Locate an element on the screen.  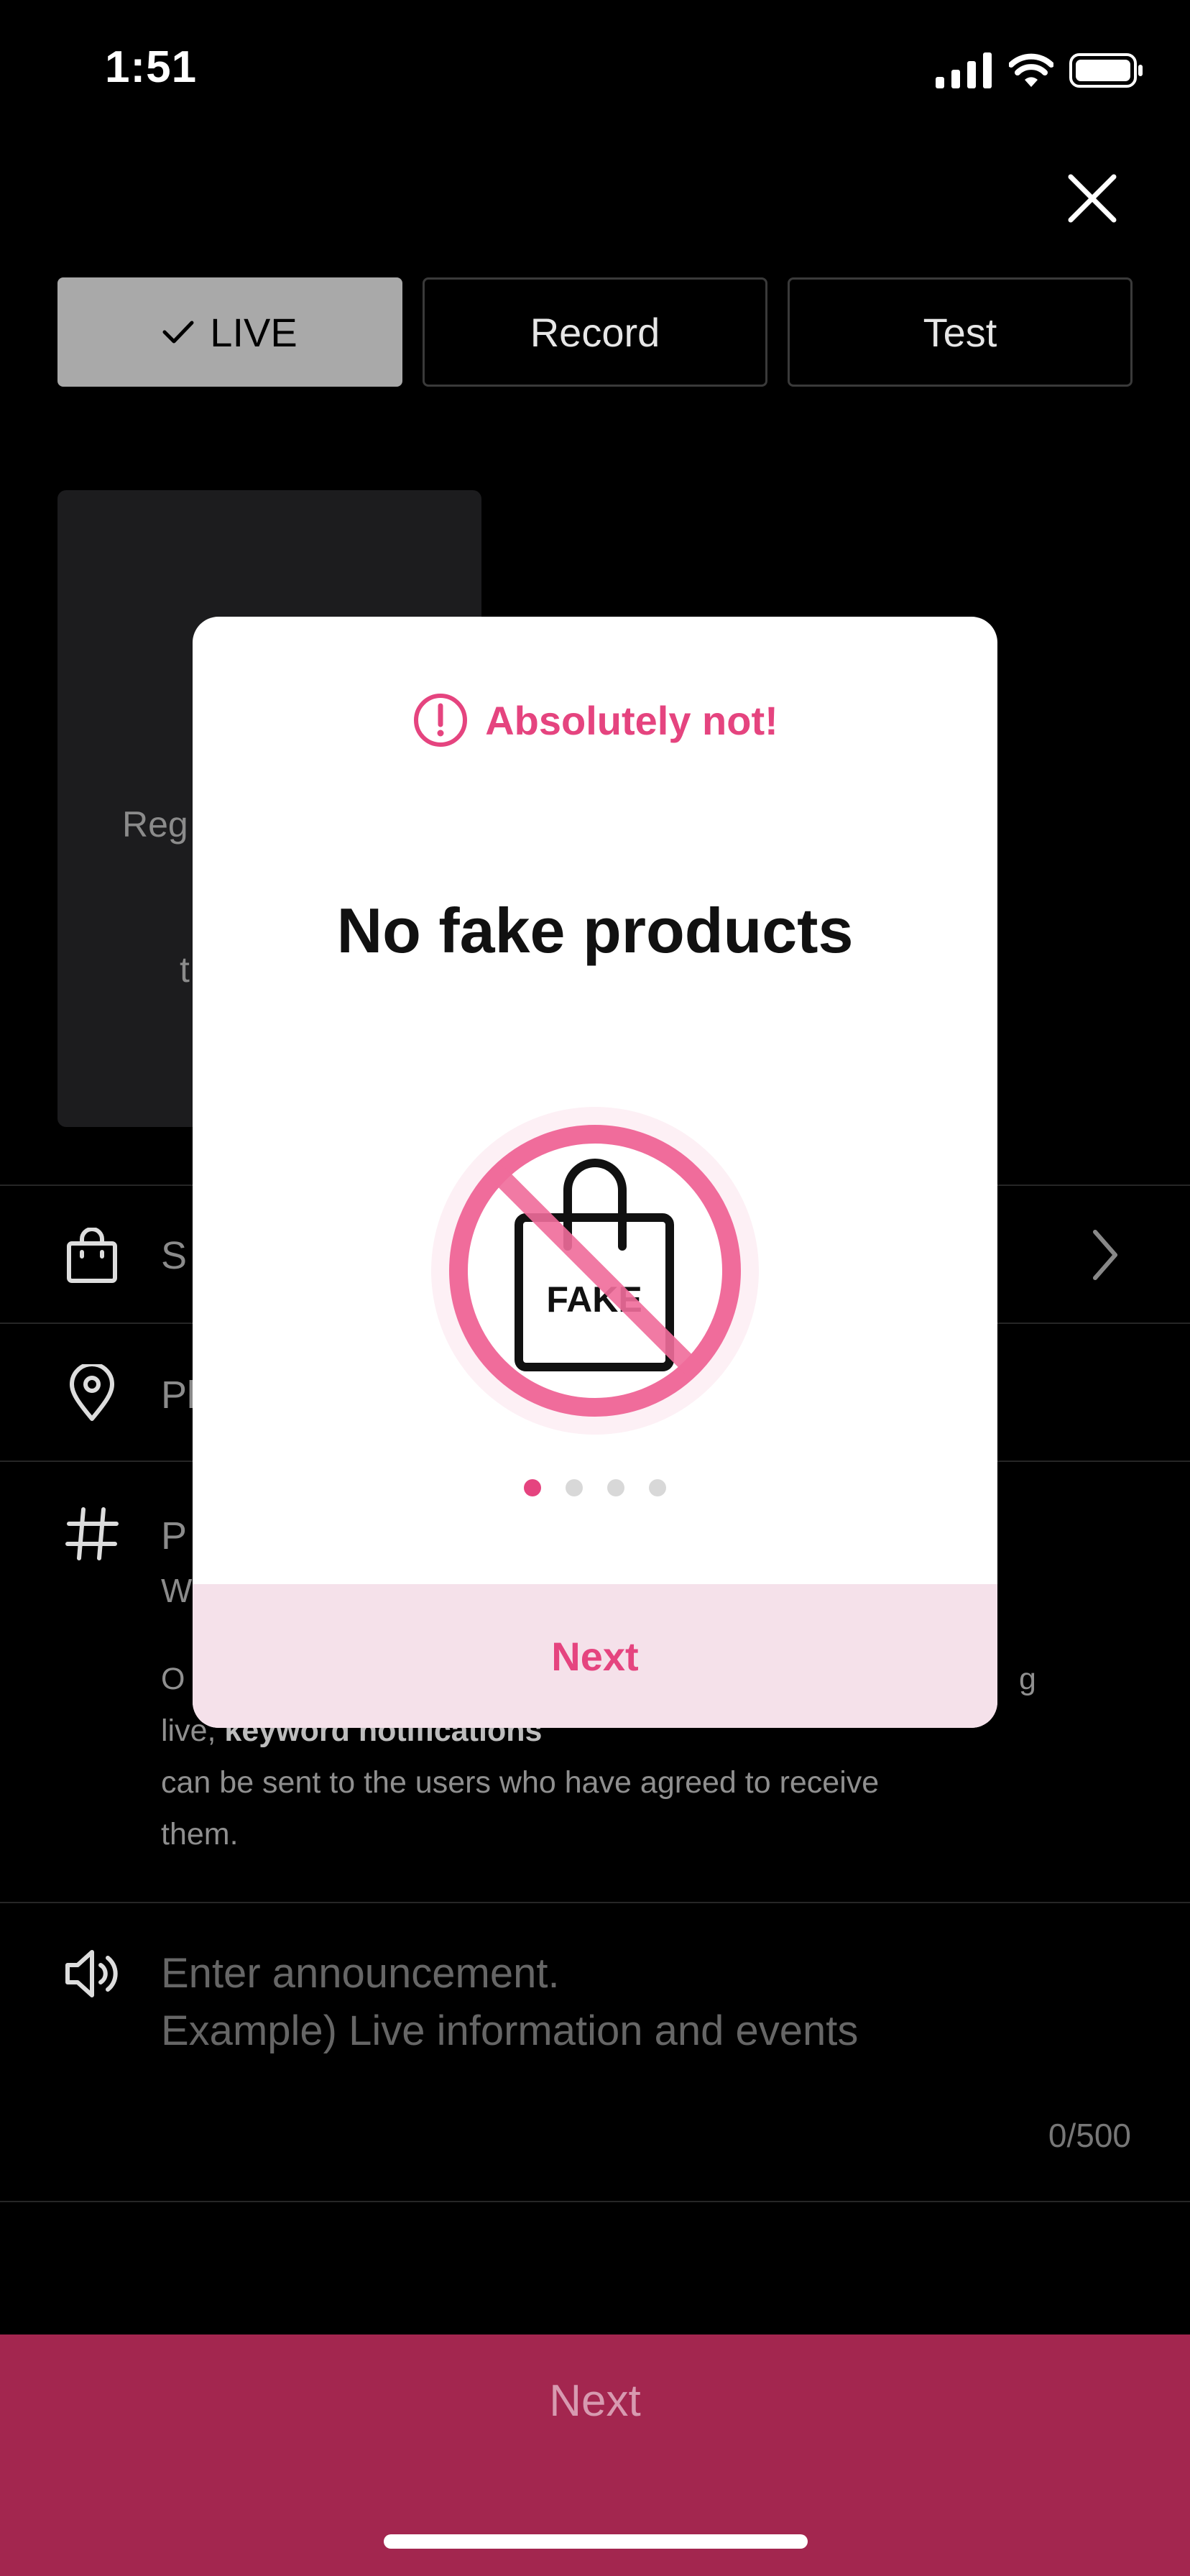
checkmark-icon is located at coordinates (178, 332).